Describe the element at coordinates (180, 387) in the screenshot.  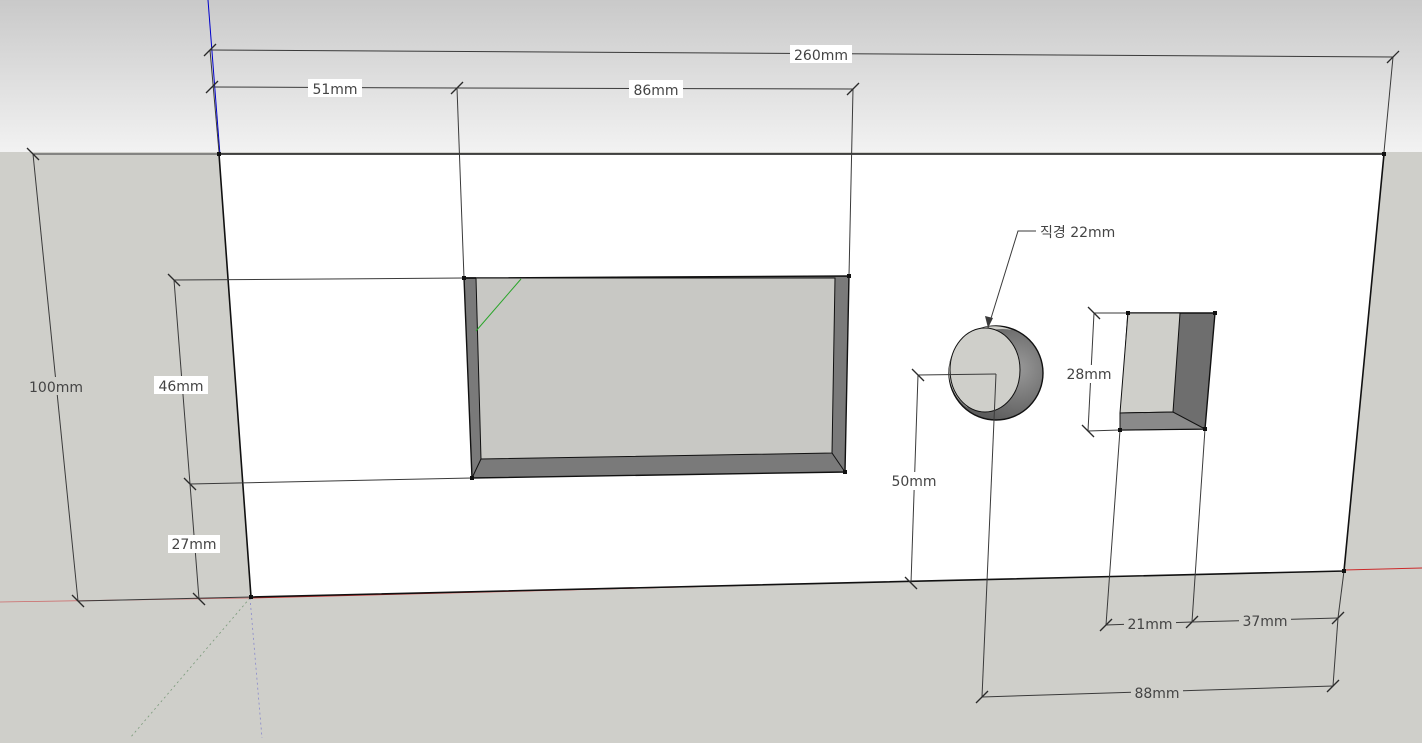
I see `dim-label-46: 46mm` at that location.